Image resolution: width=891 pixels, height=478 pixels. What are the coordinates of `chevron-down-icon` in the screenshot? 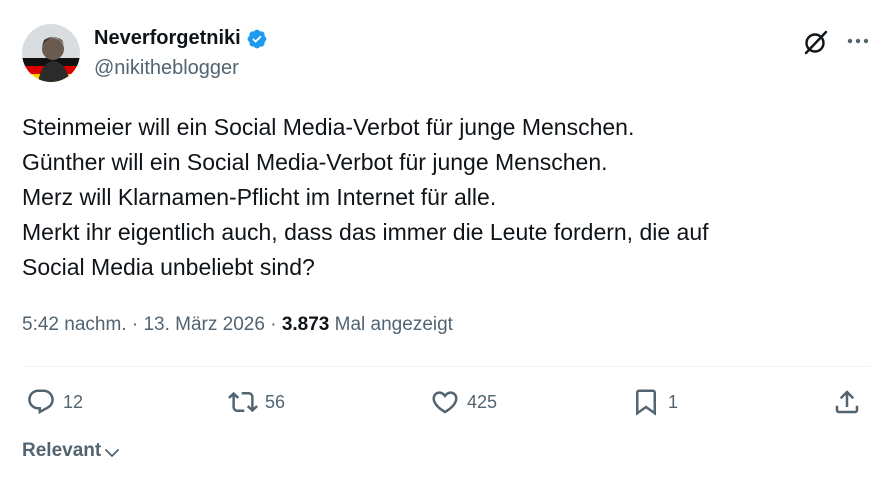 It's located at (112, 452).